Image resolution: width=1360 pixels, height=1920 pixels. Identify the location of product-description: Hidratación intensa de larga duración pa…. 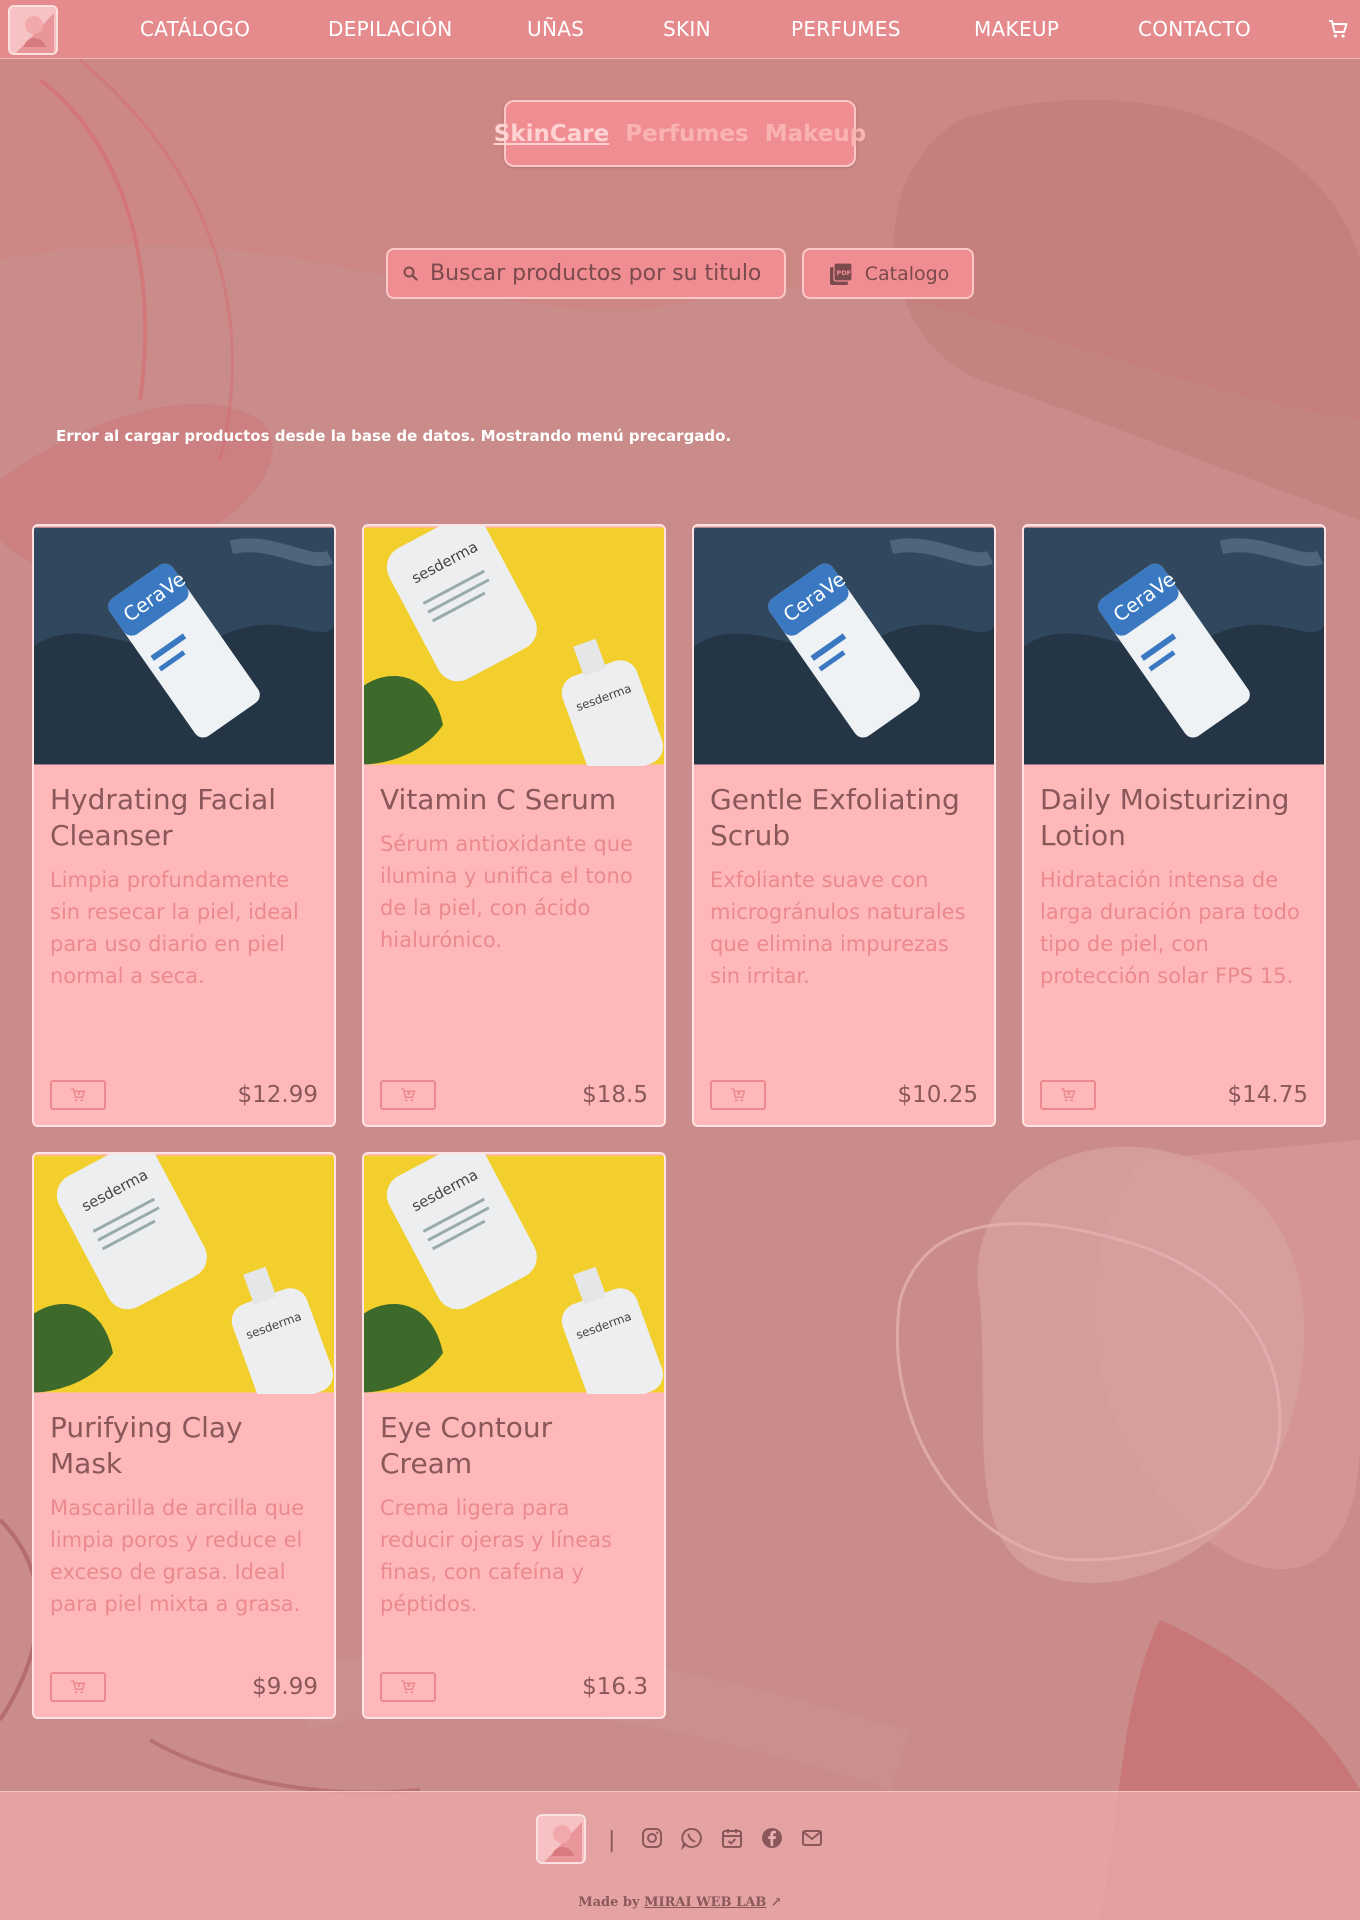
(1170, 928).